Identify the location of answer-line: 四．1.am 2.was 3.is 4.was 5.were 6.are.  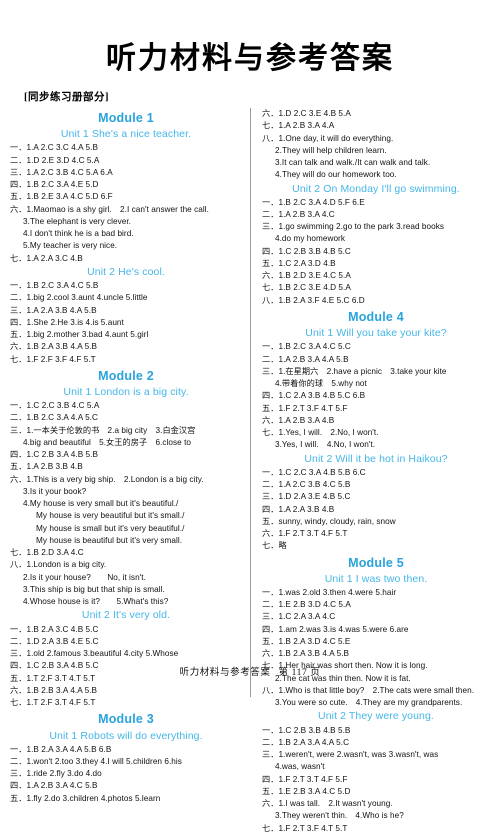
(335, 629).